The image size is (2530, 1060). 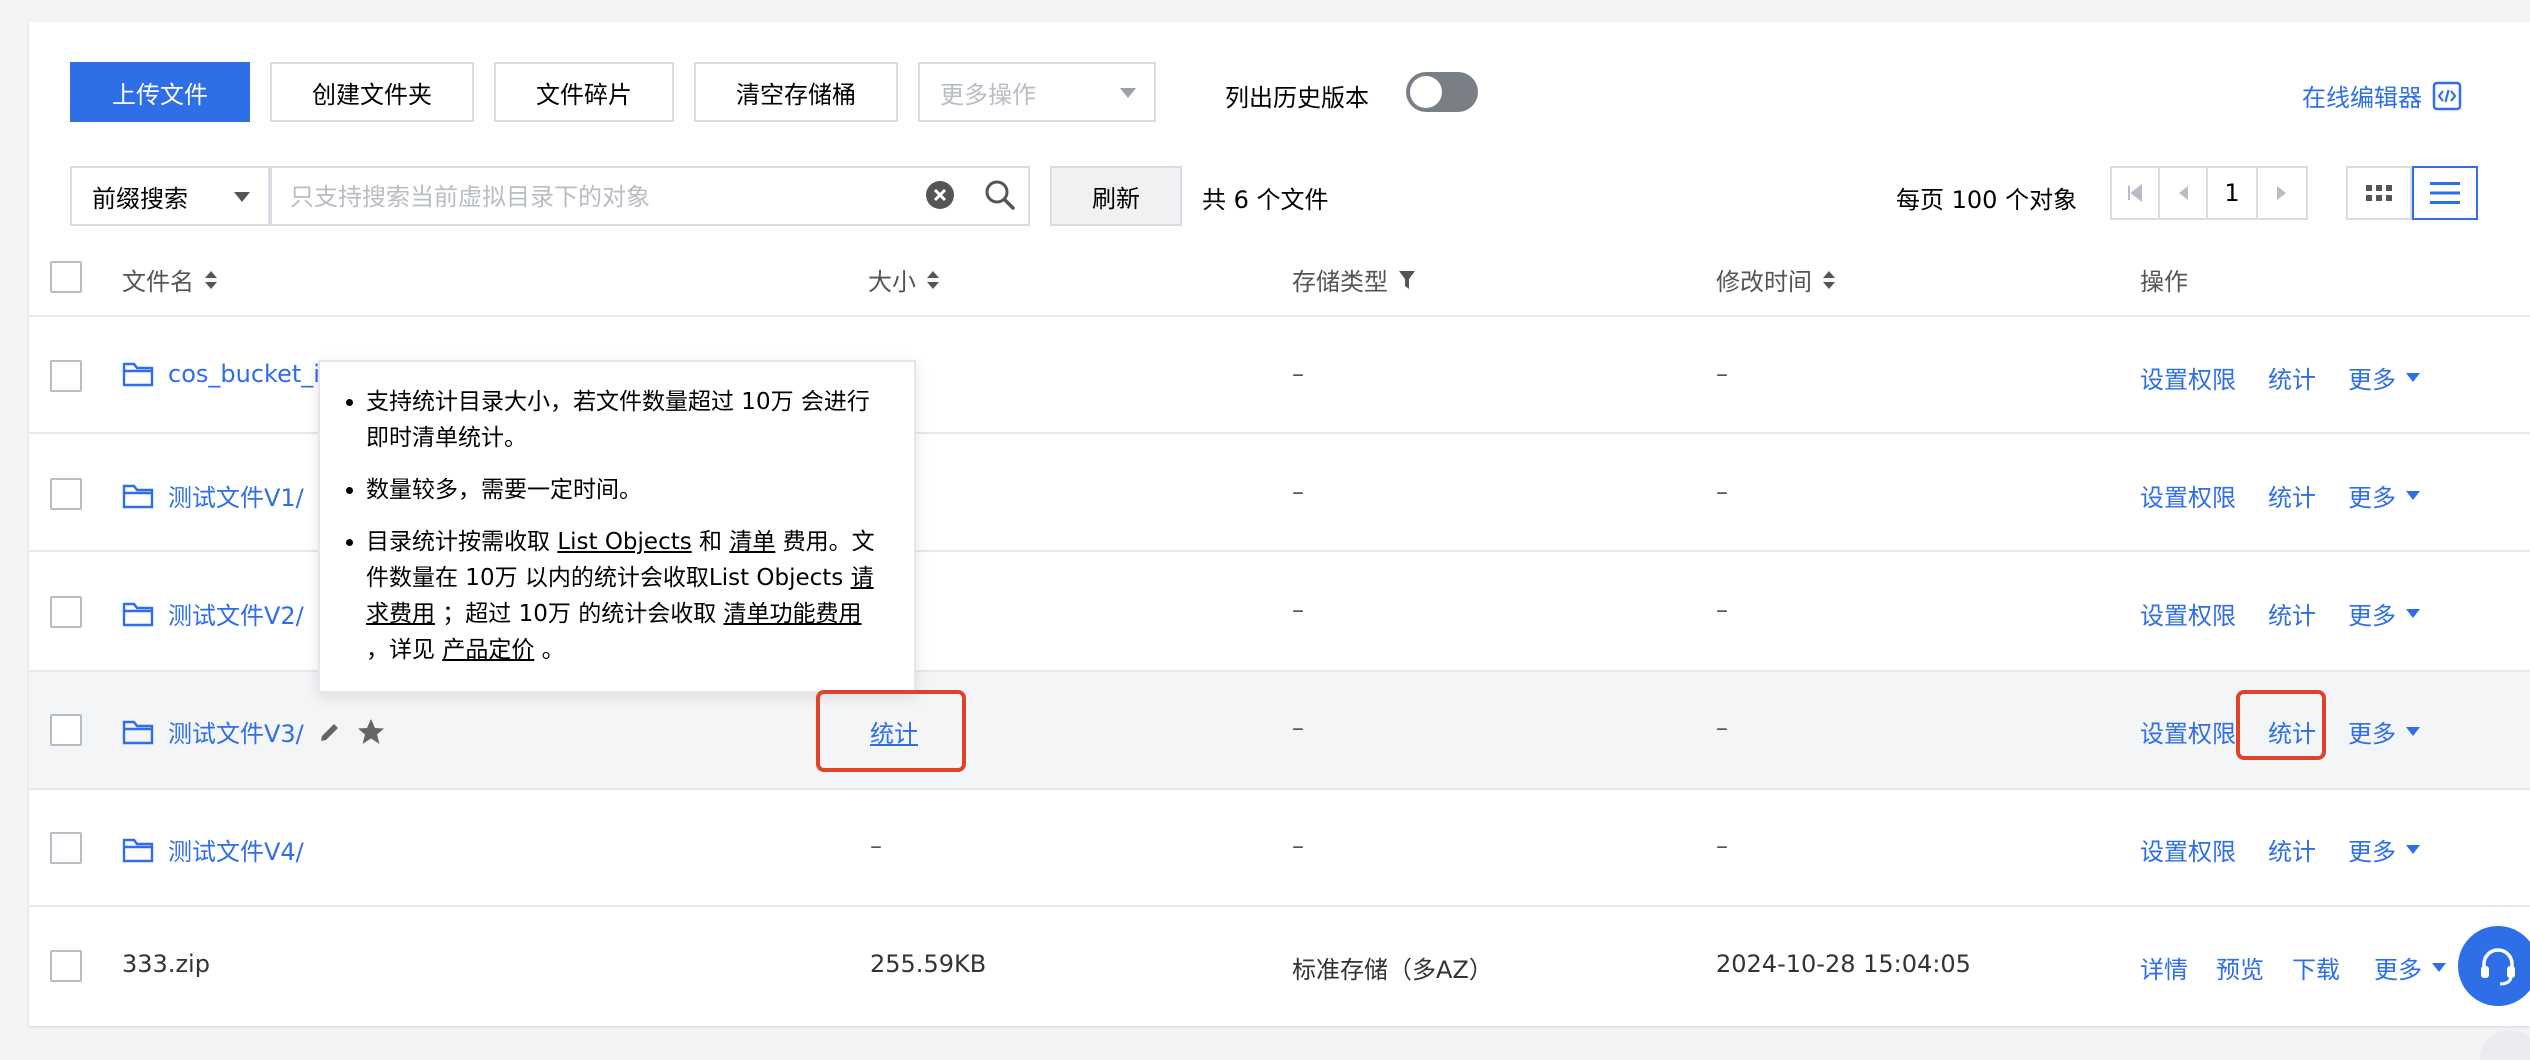 I want to click on next-page-button, so click(x=2282, y=193).